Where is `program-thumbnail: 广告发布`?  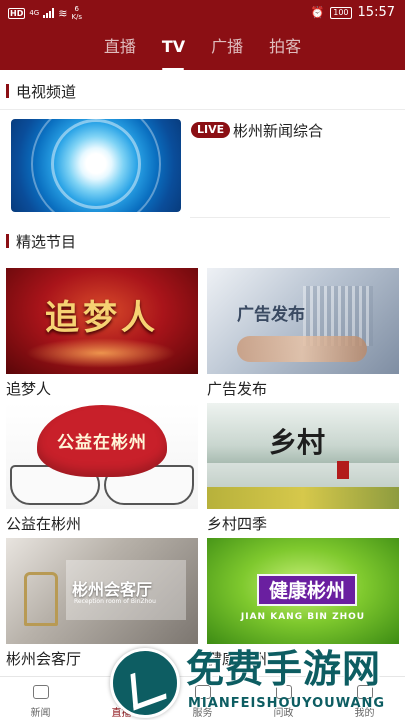 program-thumbnail: 广告发布 is located at coordinates (303, 321).